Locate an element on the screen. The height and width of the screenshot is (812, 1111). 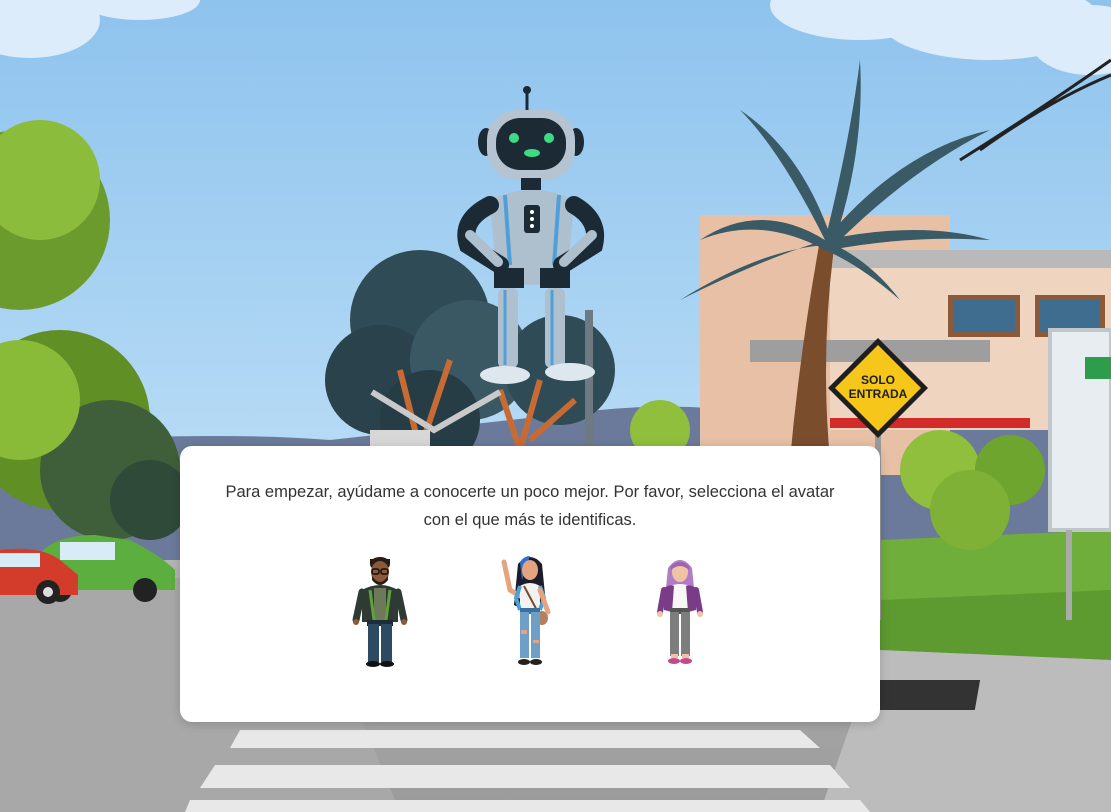
avatar-man-icon is located at coordinates (380, 612).